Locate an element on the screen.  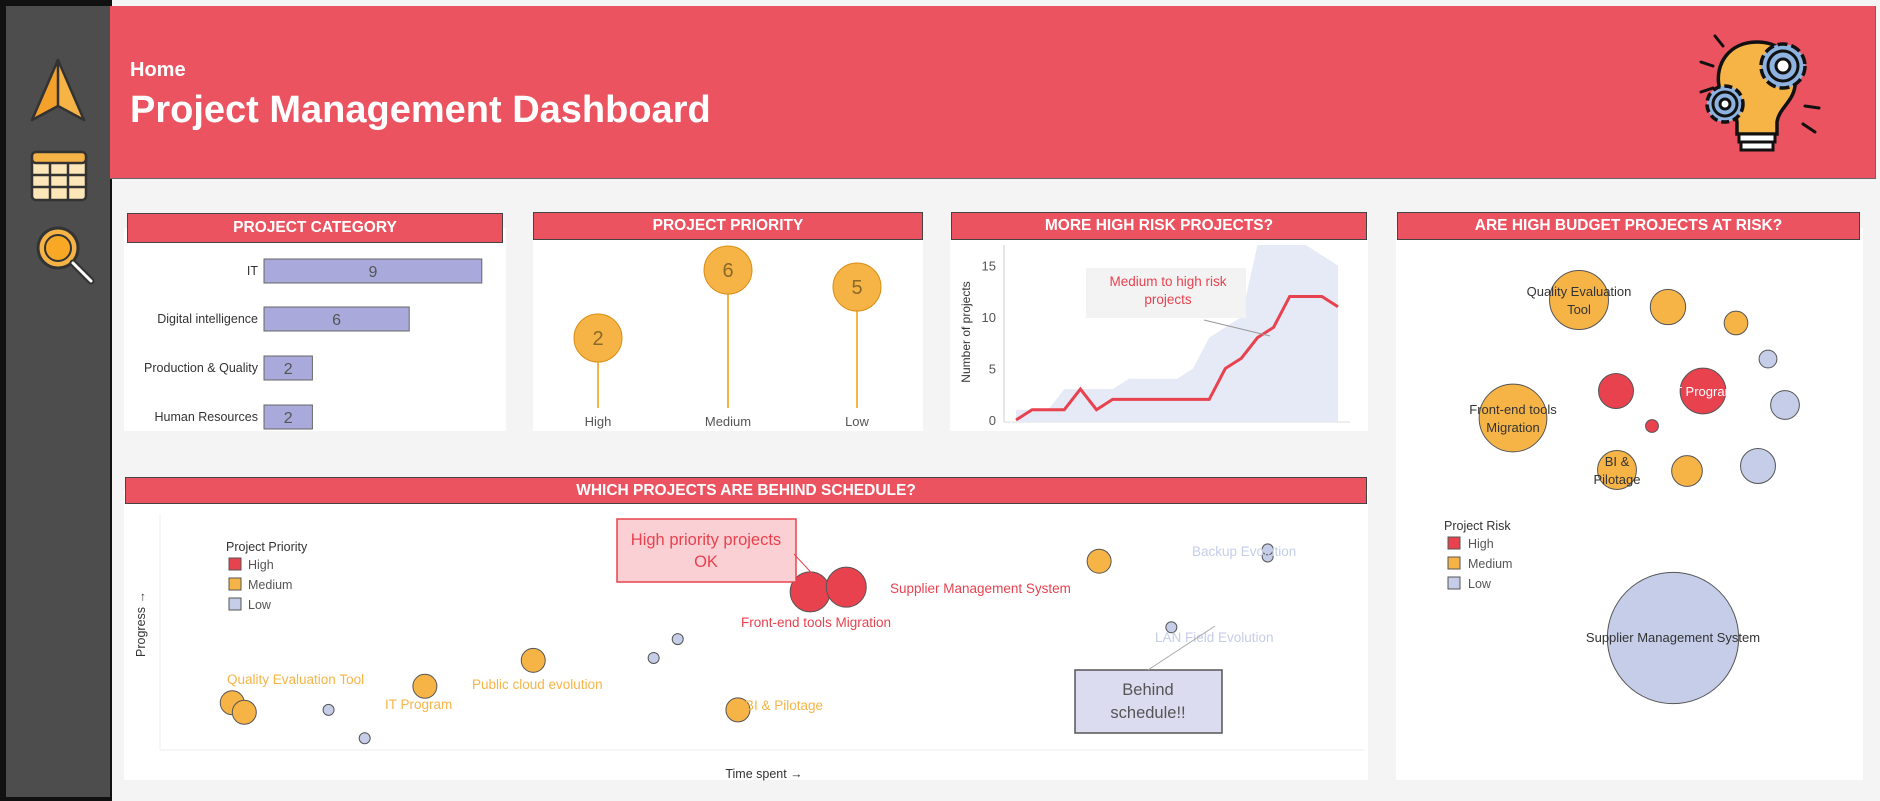
category-label: Human Resources is located at coordinates (206, 417).